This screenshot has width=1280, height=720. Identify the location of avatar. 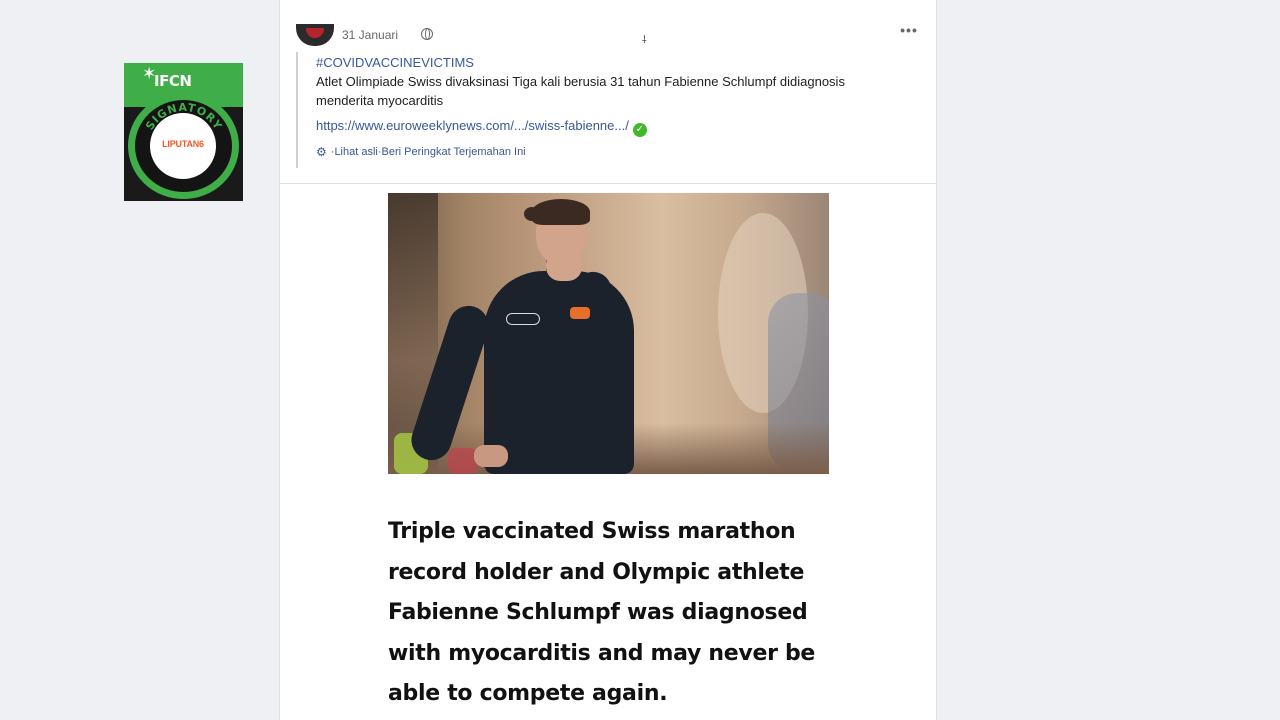
(315, 35).